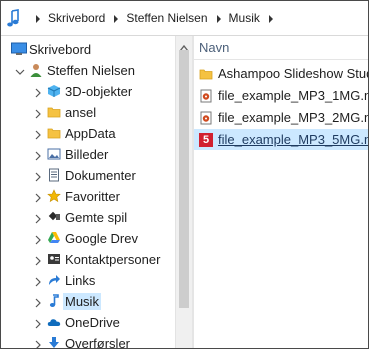 Image resolution: width=370 pixels, height=350 pixels. Describe the element at coordinates (54, 196) in the screenshot. I see `star-icon` at that location.